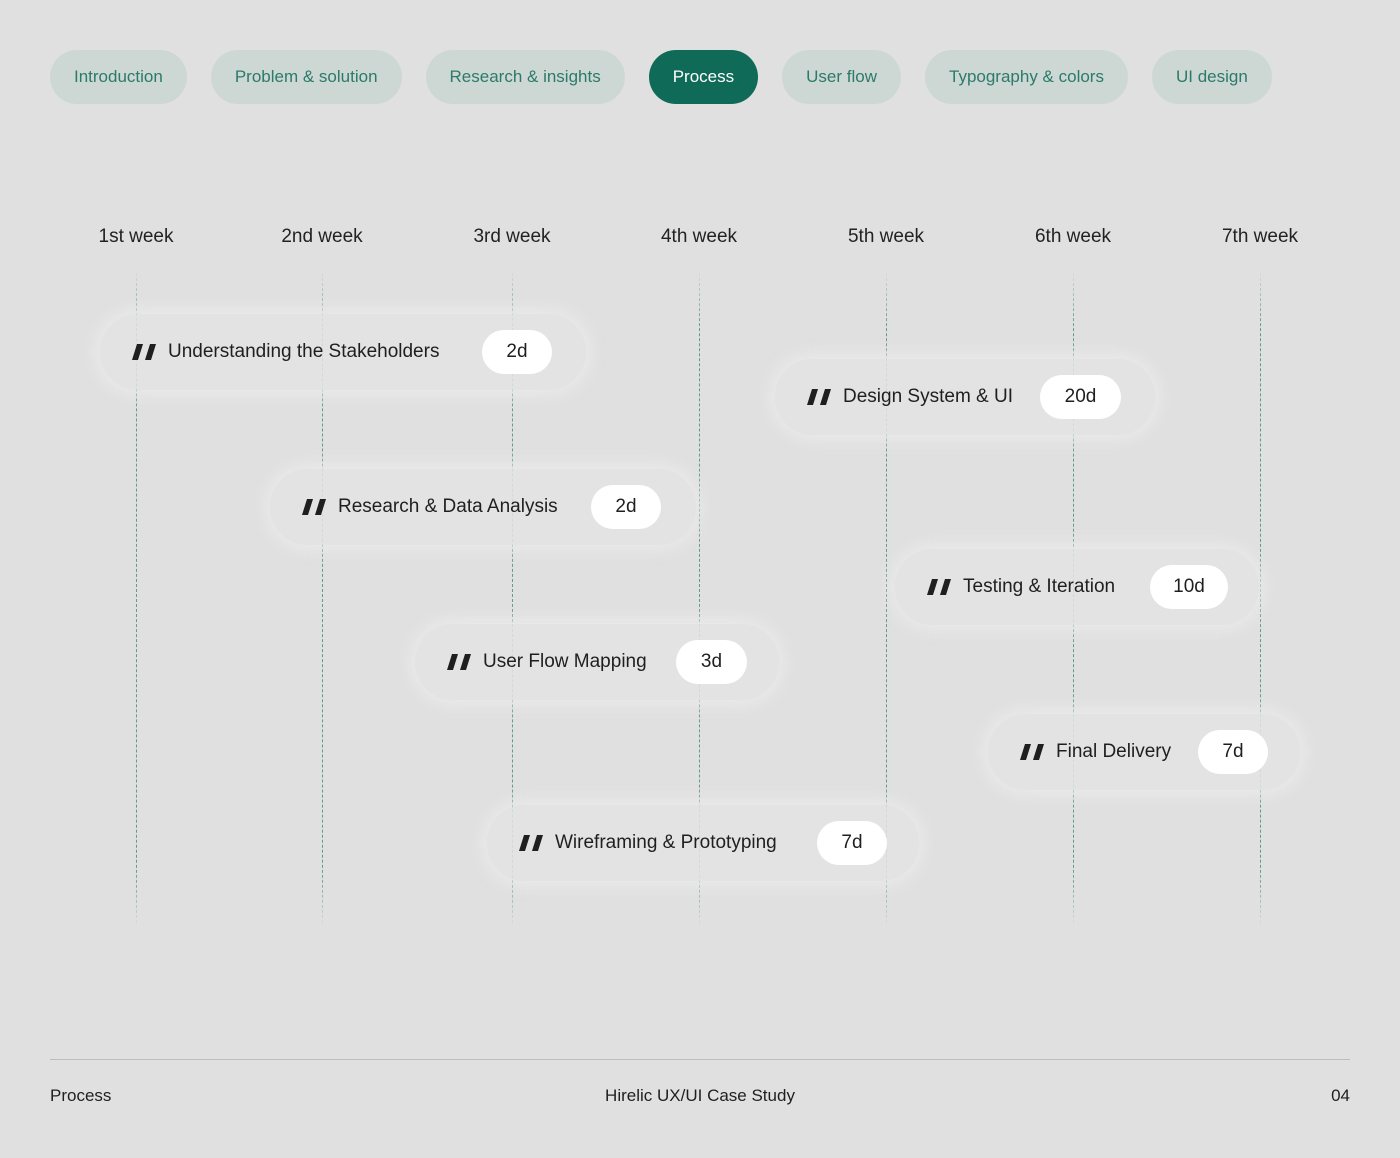 Image resolution: width=1400 pixels, height=1158 pixels. What do you see at coordinates (322, 236) in the screenshot?
I see `week-label-2: 2nd week` at bounding box center [322, 236].